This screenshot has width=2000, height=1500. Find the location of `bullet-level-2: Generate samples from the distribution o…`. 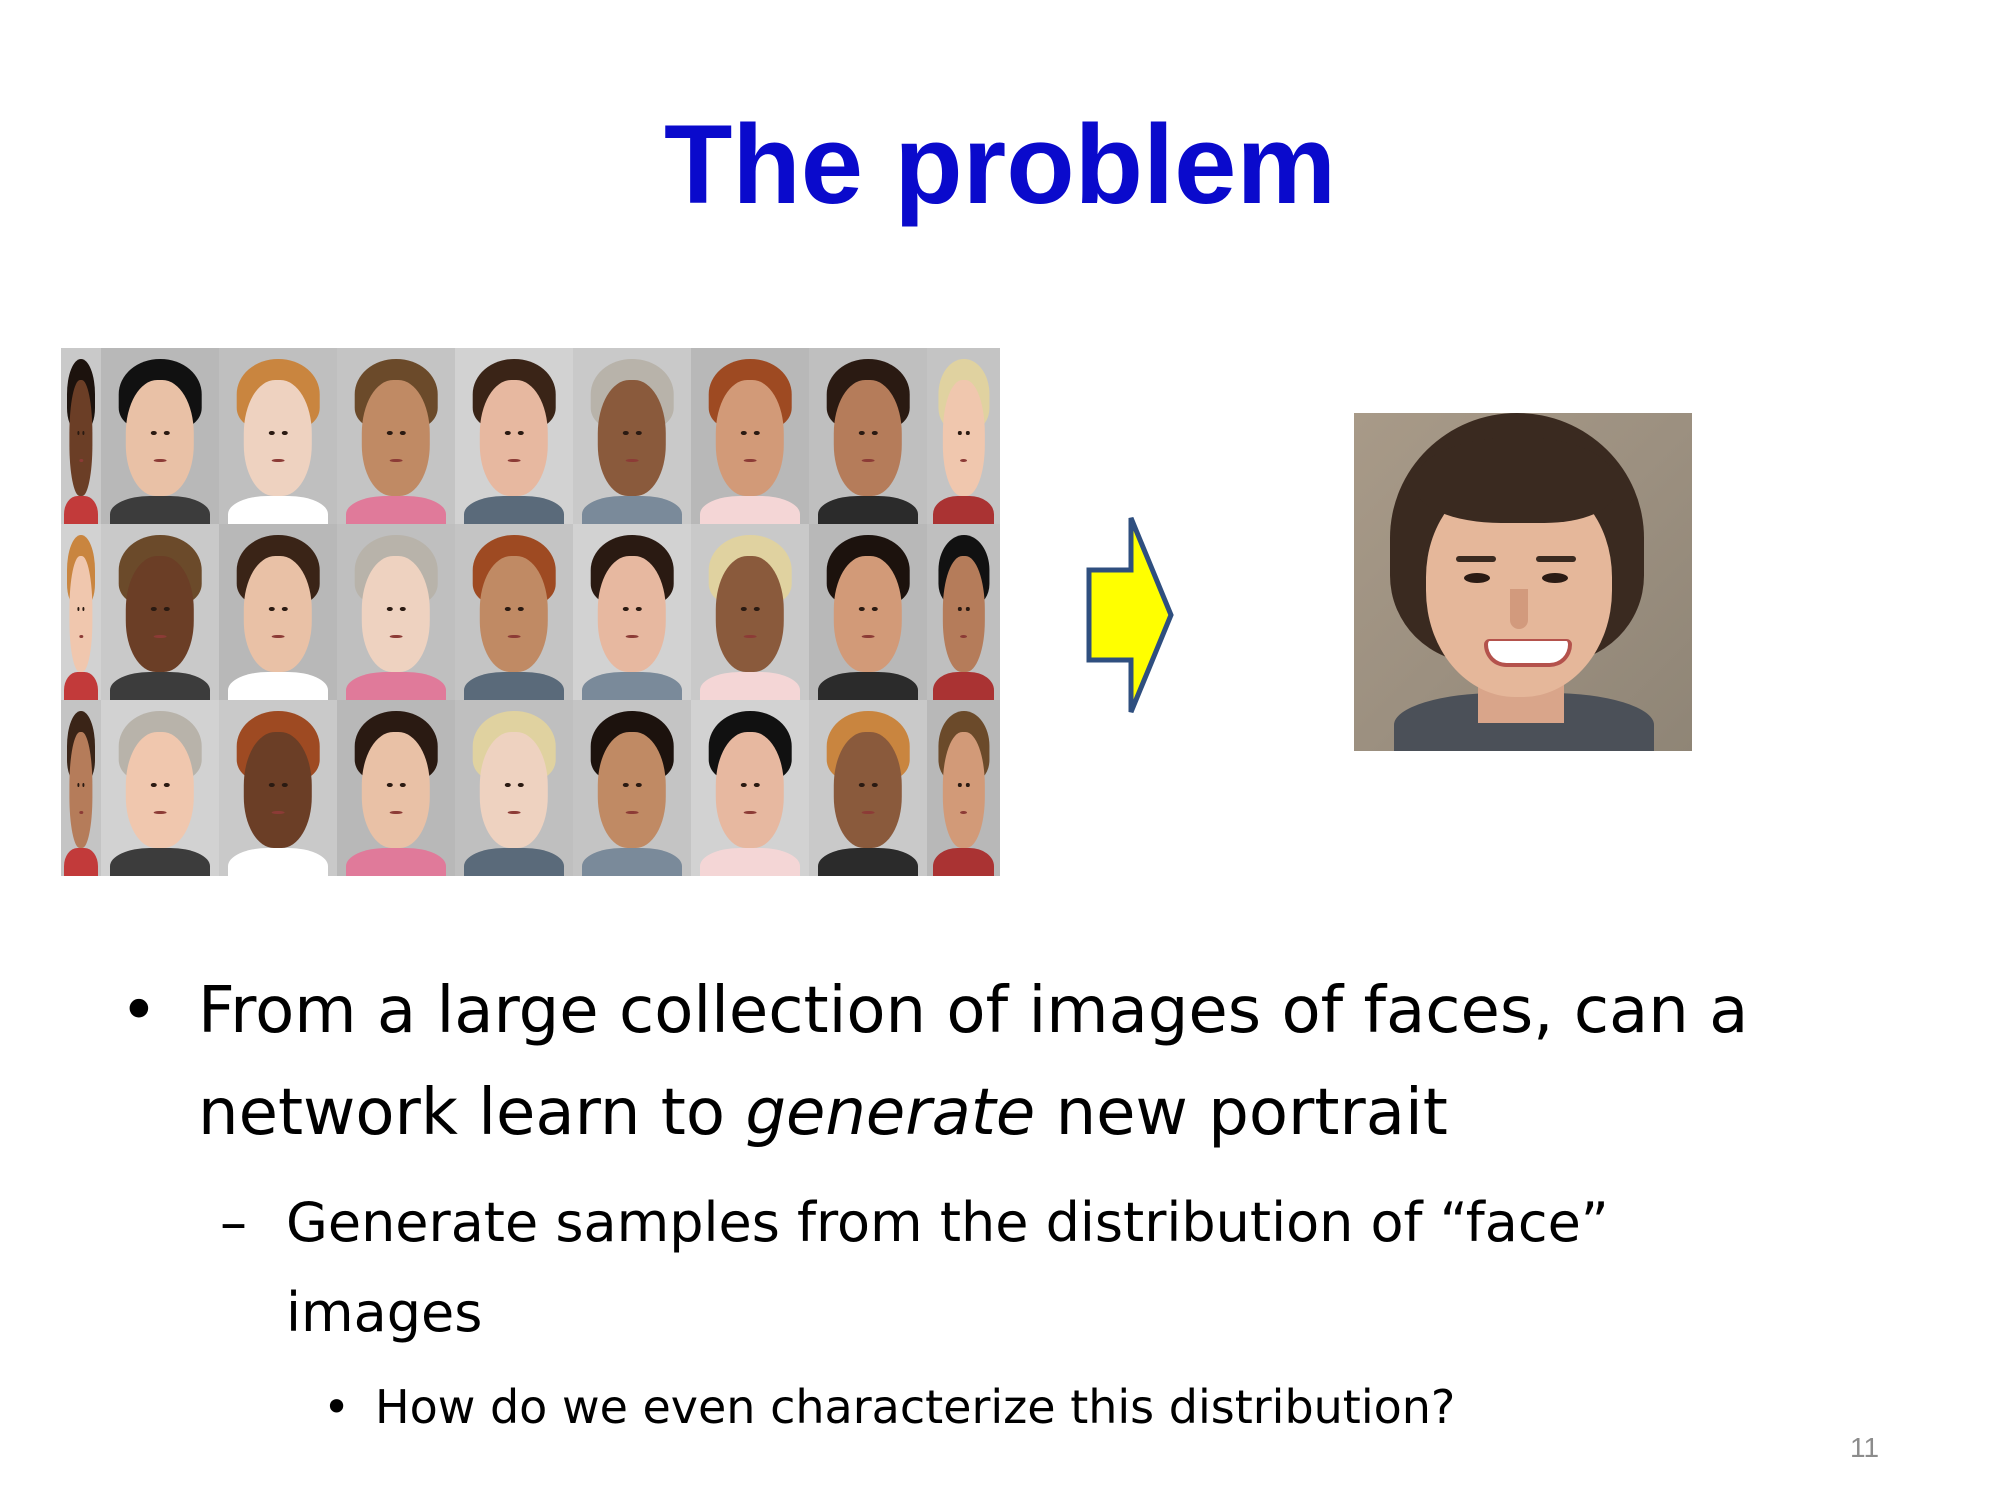

bullet-level-2: Generate samples from the distribution o… is located at coordinates (947, 1267).